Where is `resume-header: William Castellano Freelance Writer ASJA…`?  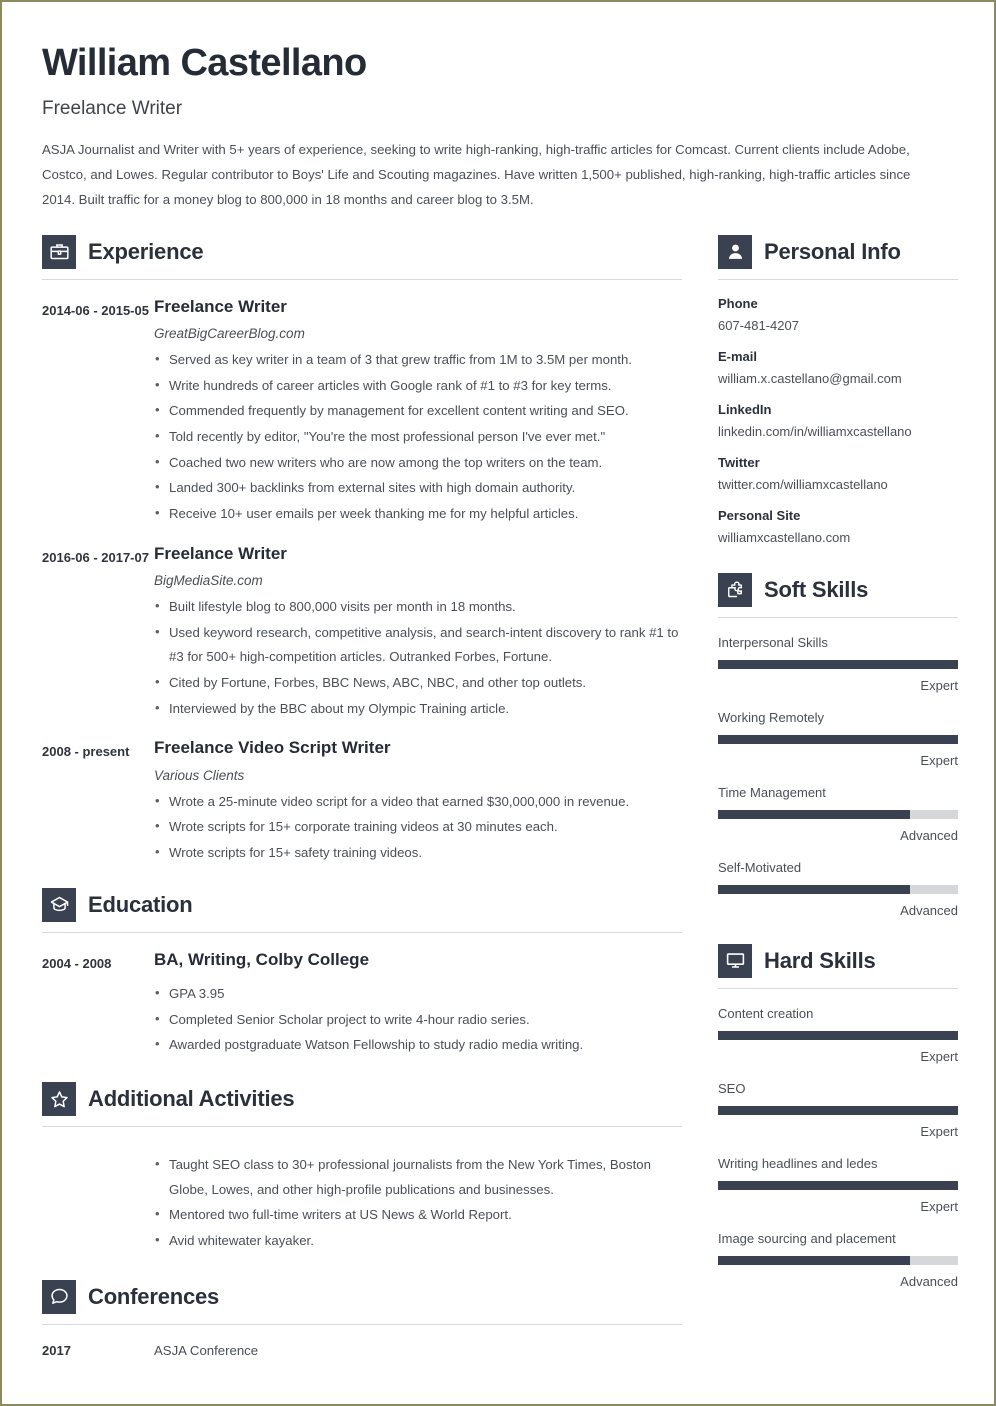
resume-header: William Castellano Freelance Writer ASJA… is located at coordinates (498, 127).